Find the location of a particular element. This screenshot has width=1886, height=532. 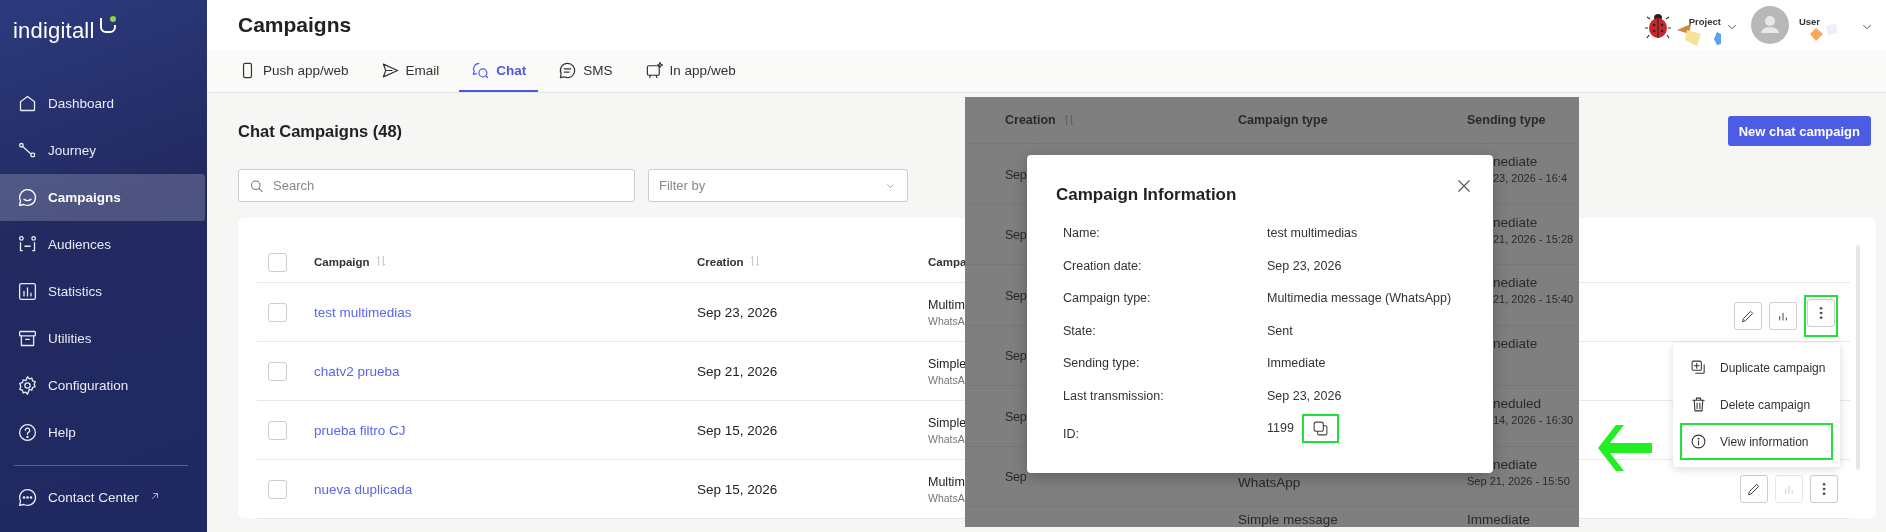

message-icon is located at coordinates (568, 70).